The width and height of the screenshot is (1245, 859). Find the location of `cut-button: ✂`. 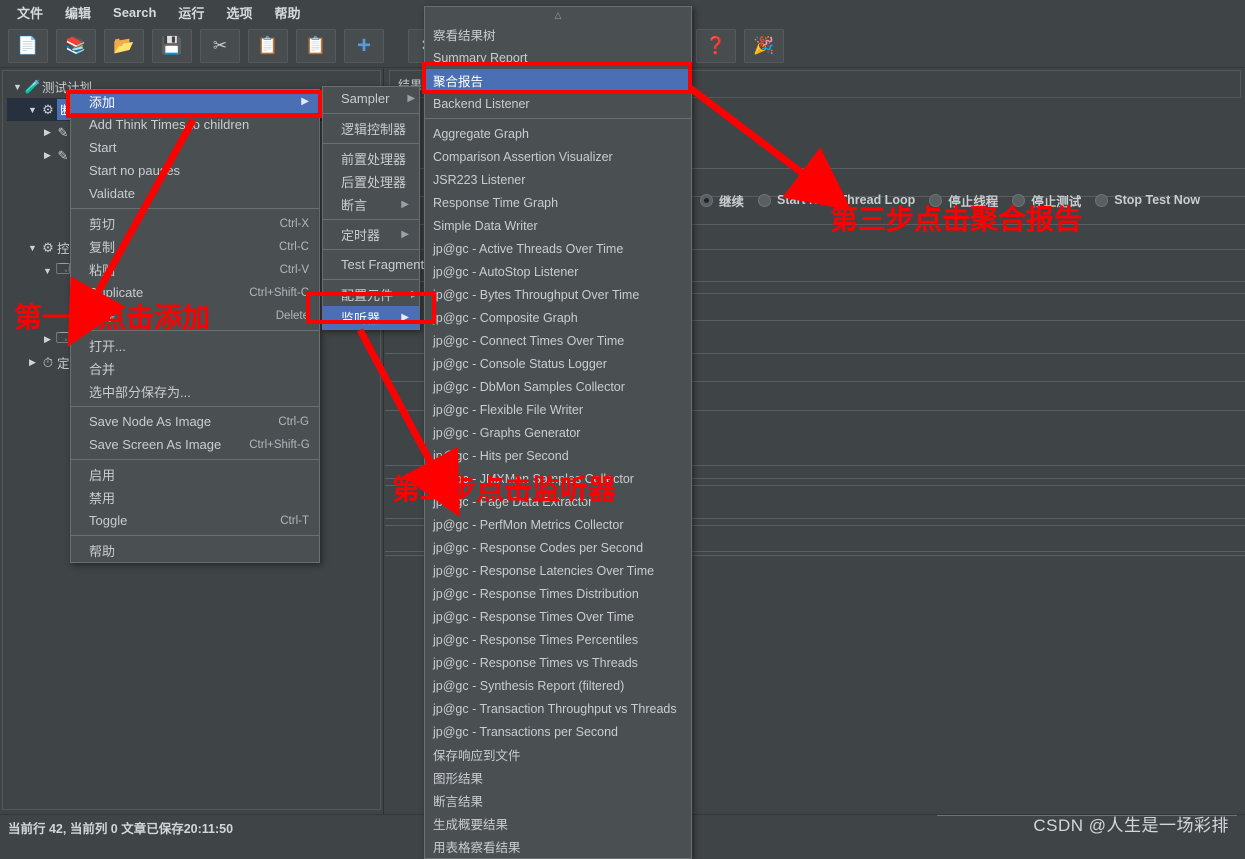

cut-button: ✂ is located at coordinates (220, 45).